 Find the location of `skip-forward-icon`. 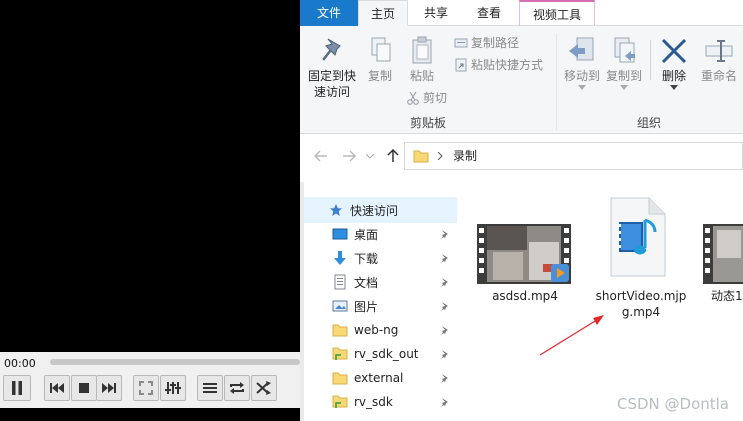

skip-forward-icon is located at coordinates (109, 388).